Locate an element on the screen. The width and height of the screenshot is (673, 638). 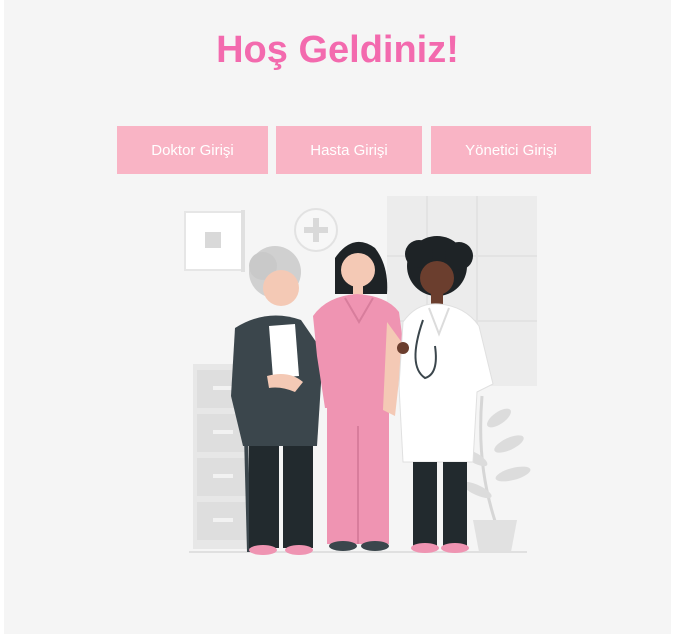
medical-cross-icon is located at coordinates (316, 230).